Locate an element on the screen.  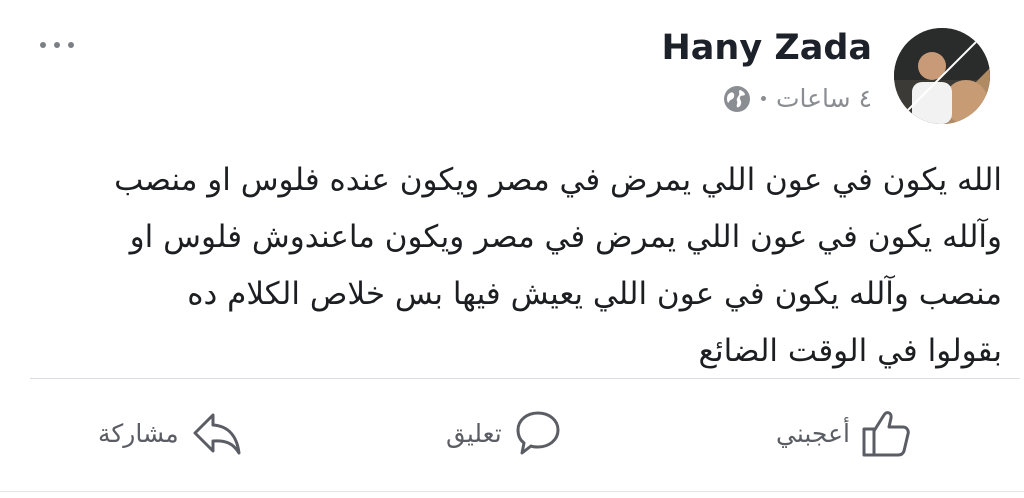
globe-icon is located at coordinates (736, 98).